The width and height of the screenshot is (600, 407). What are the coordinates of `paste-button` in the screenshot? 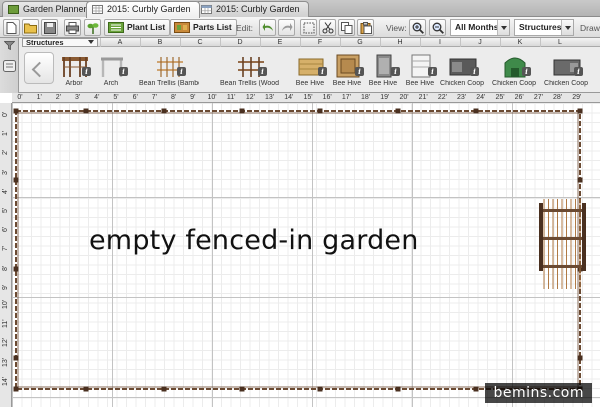 It's located at (365, 27).